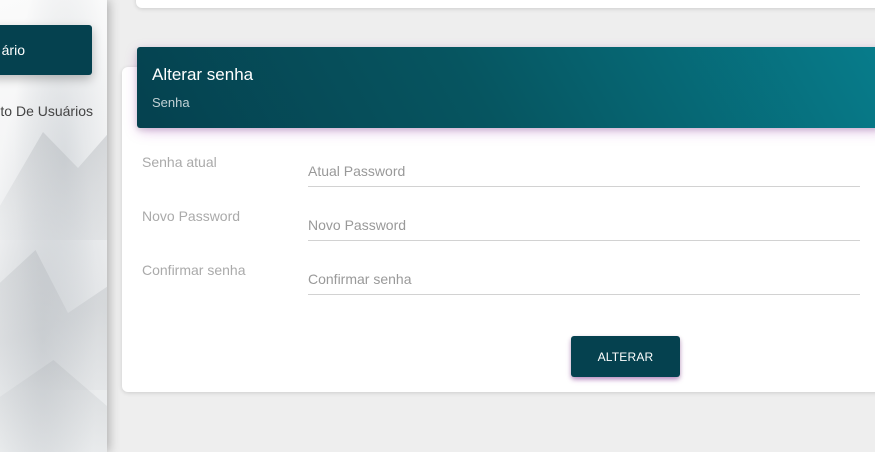 The image size is (875, 452). I want to click on card-title: Alterar senha, so click(203, 74).